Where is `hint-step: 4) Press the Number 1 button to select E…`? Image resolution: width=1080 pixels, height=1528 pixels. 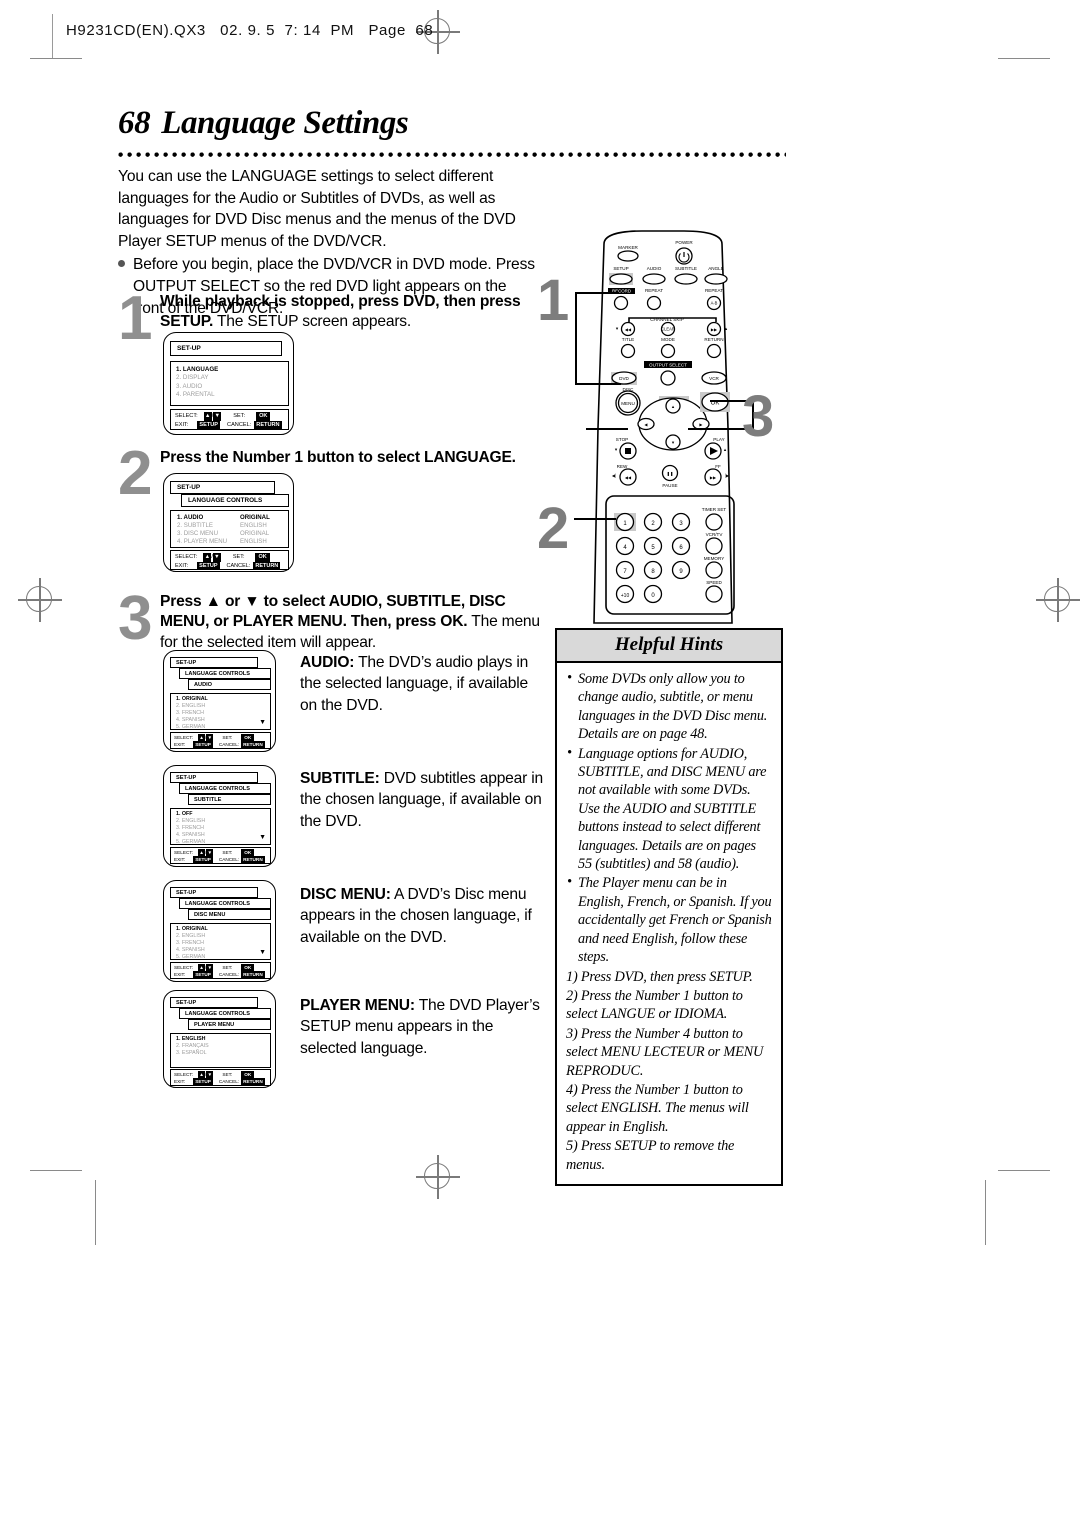 hint-step: 4) Press the Number 1 button to select E… is located at coordinates (657, 1108).